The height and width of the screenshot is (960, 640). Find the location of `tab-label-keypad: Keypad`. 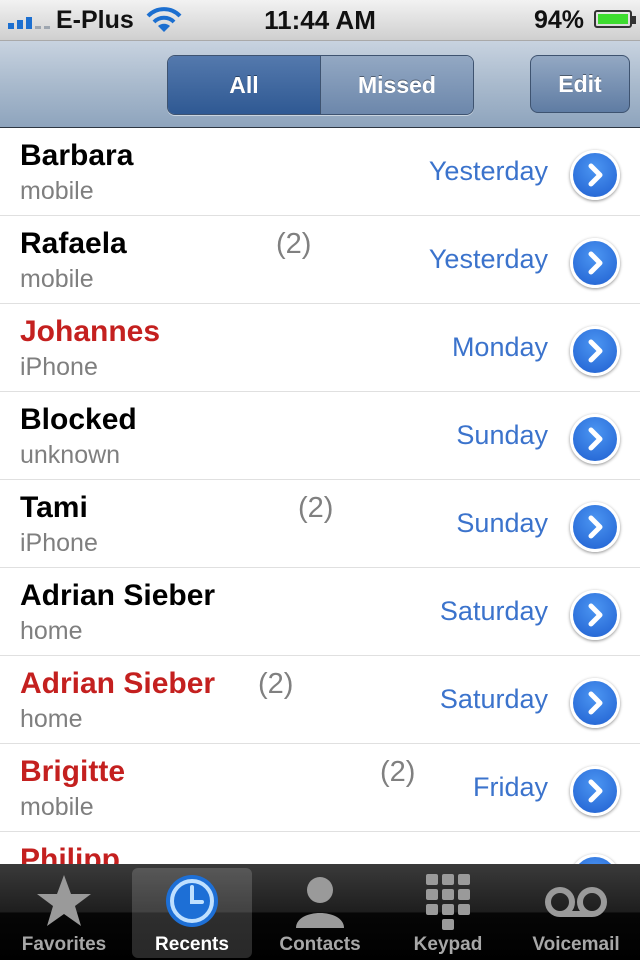

tab-label-keypad: Keypad is located at coordinates (448, 944).